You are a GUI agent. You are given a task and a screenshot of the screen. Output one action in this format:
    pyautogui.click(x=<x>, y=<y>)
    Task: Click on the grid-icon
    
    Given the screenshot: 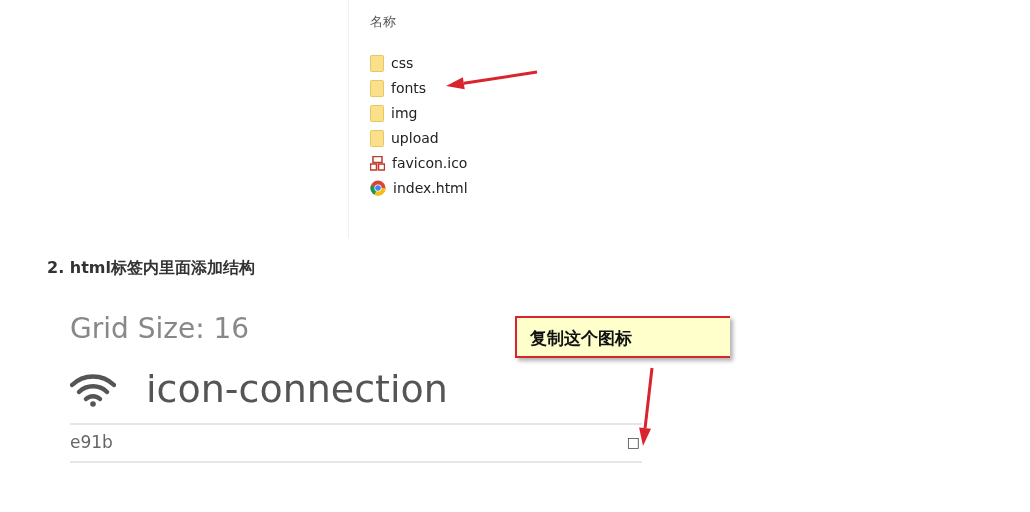 What is the action you would take?
    pyautogui.click(x=377, y=163)
    